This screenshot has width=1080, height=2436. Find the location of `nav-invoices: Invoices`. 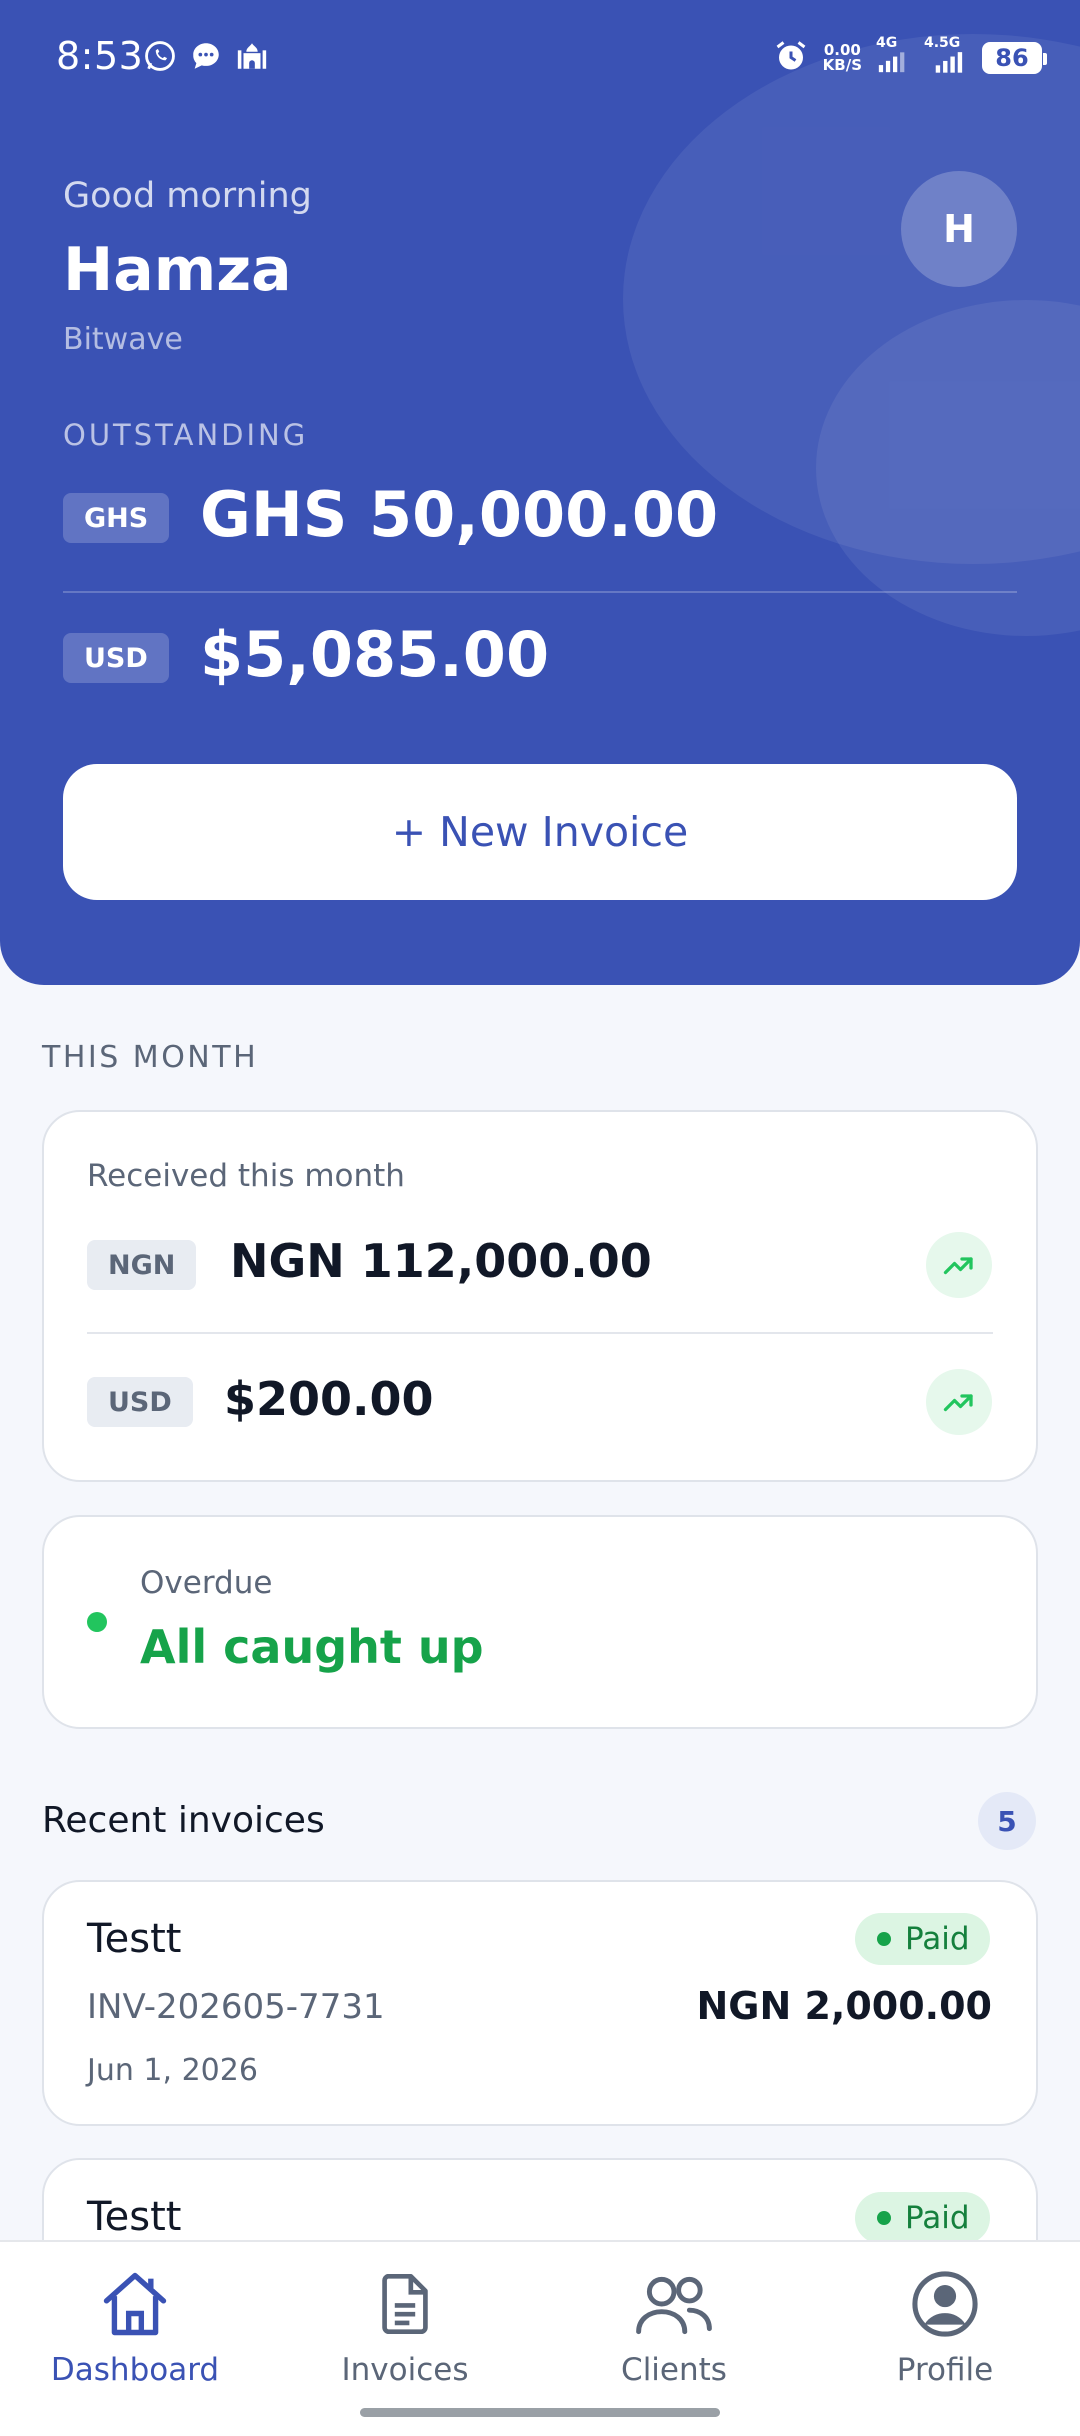

nav-invoices: Invoices is located at coordinates (405, 2326).